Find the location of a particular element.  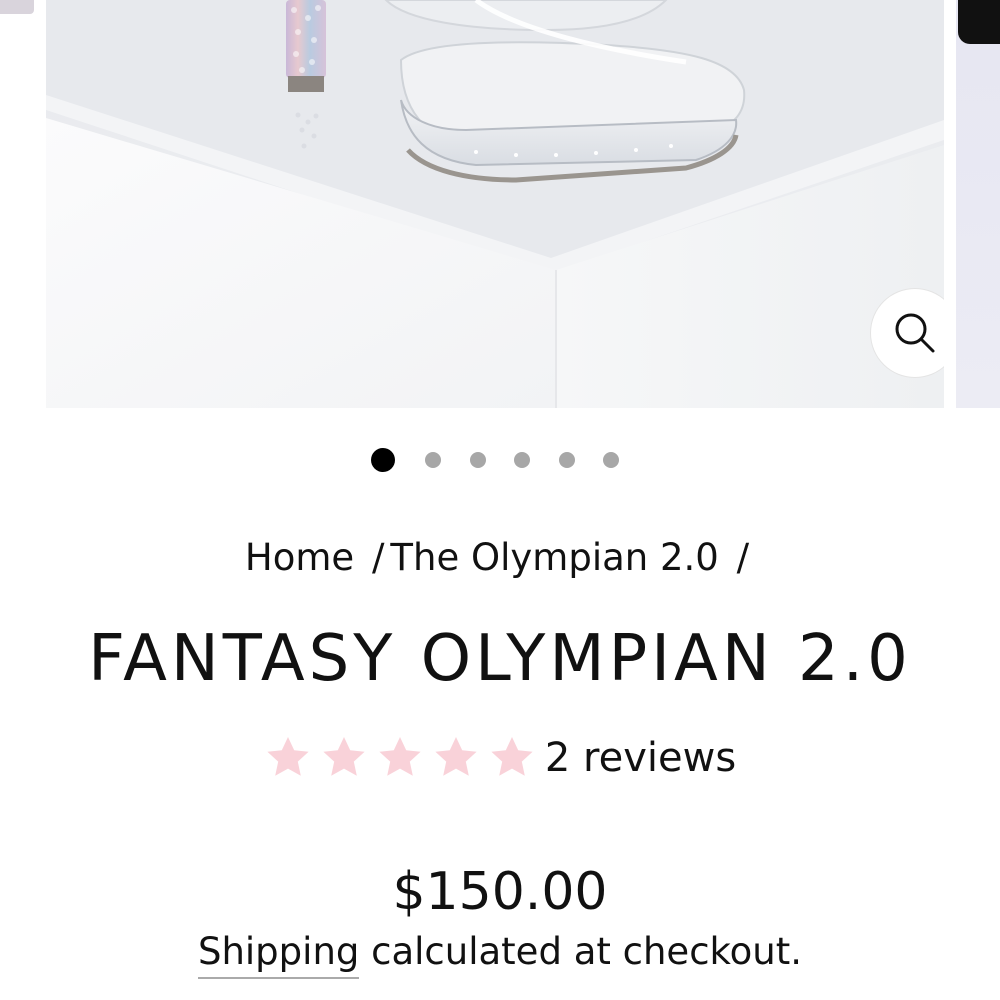

product-rating: 2 reviews is located at coordinates (500, 758).